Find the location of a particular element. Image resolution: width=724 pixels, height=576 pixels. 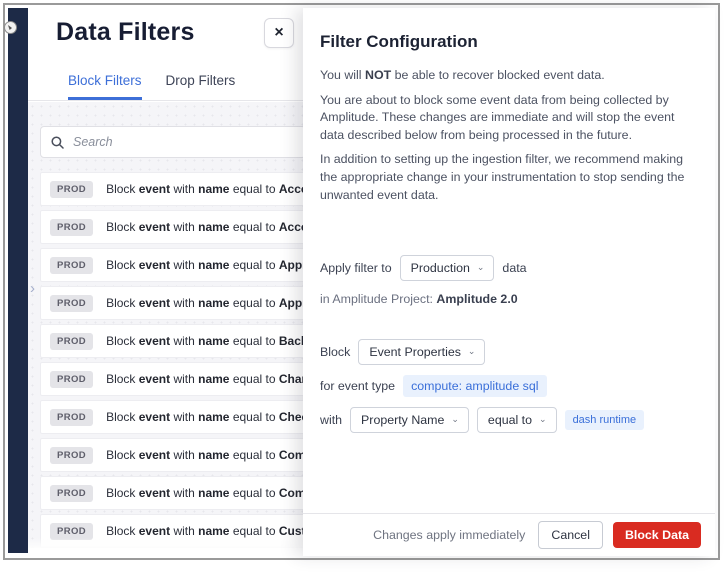

close-icon: × is located at coordinates (279, 32).